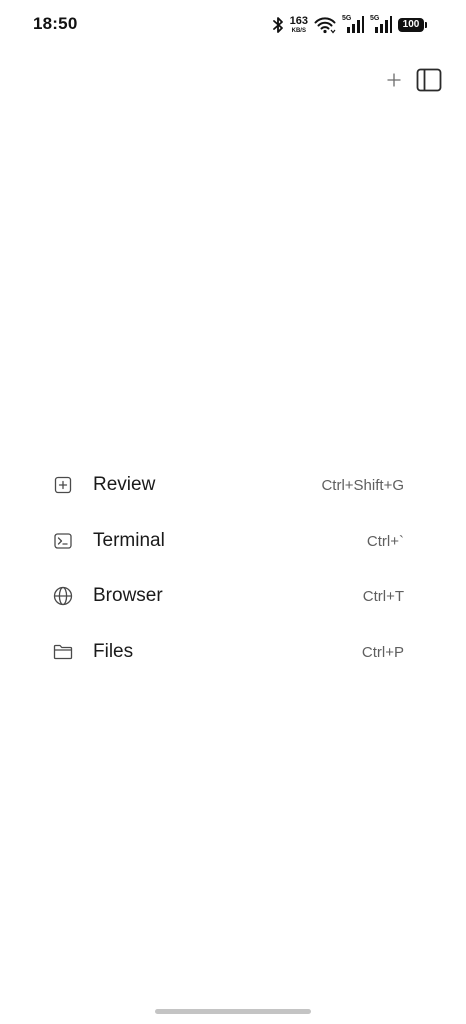  Describe the element at coordinates (63, 652) in the screenshot. I see `folder-icon` at that location.